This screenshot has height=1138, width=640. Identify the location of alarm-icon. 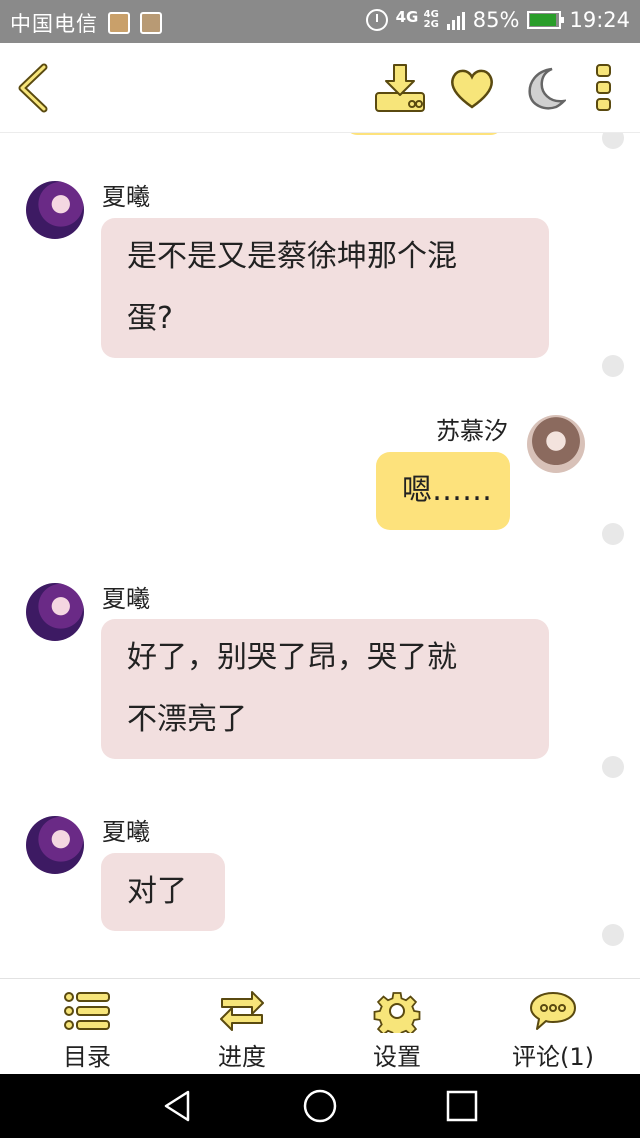
(376, 20).